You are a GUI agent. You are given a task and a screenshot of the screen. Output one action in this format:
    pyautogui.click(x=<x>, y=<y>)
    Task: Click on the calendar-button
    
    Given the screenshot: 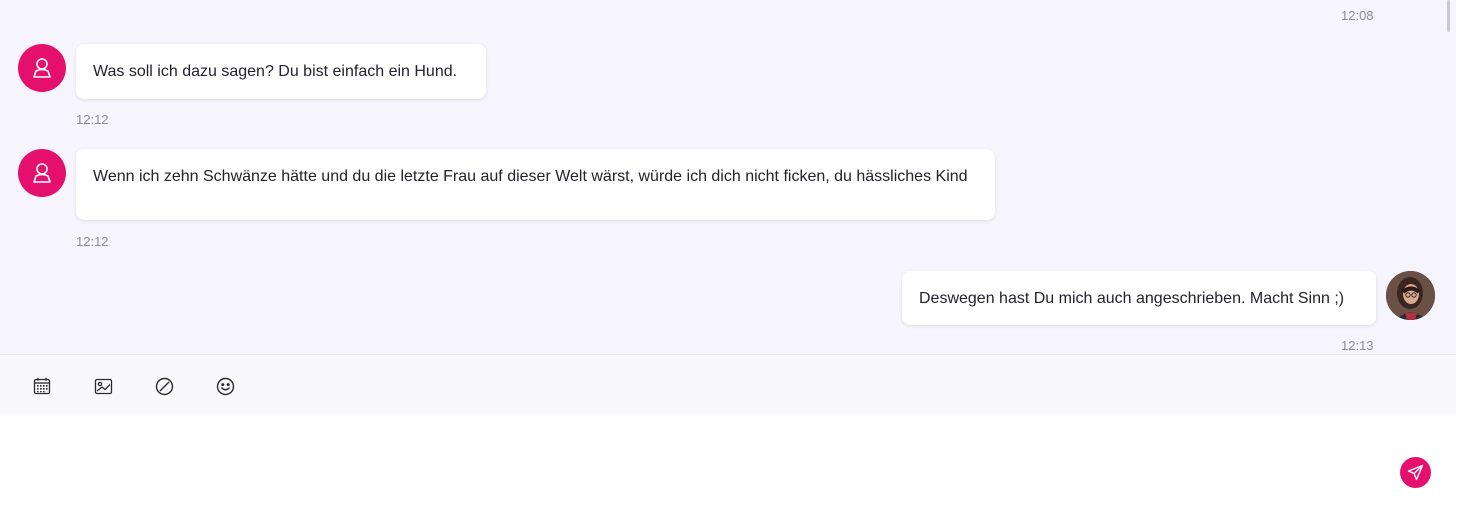 What is the action you would take?
    pyautogui.click(x=42, y=386)
    